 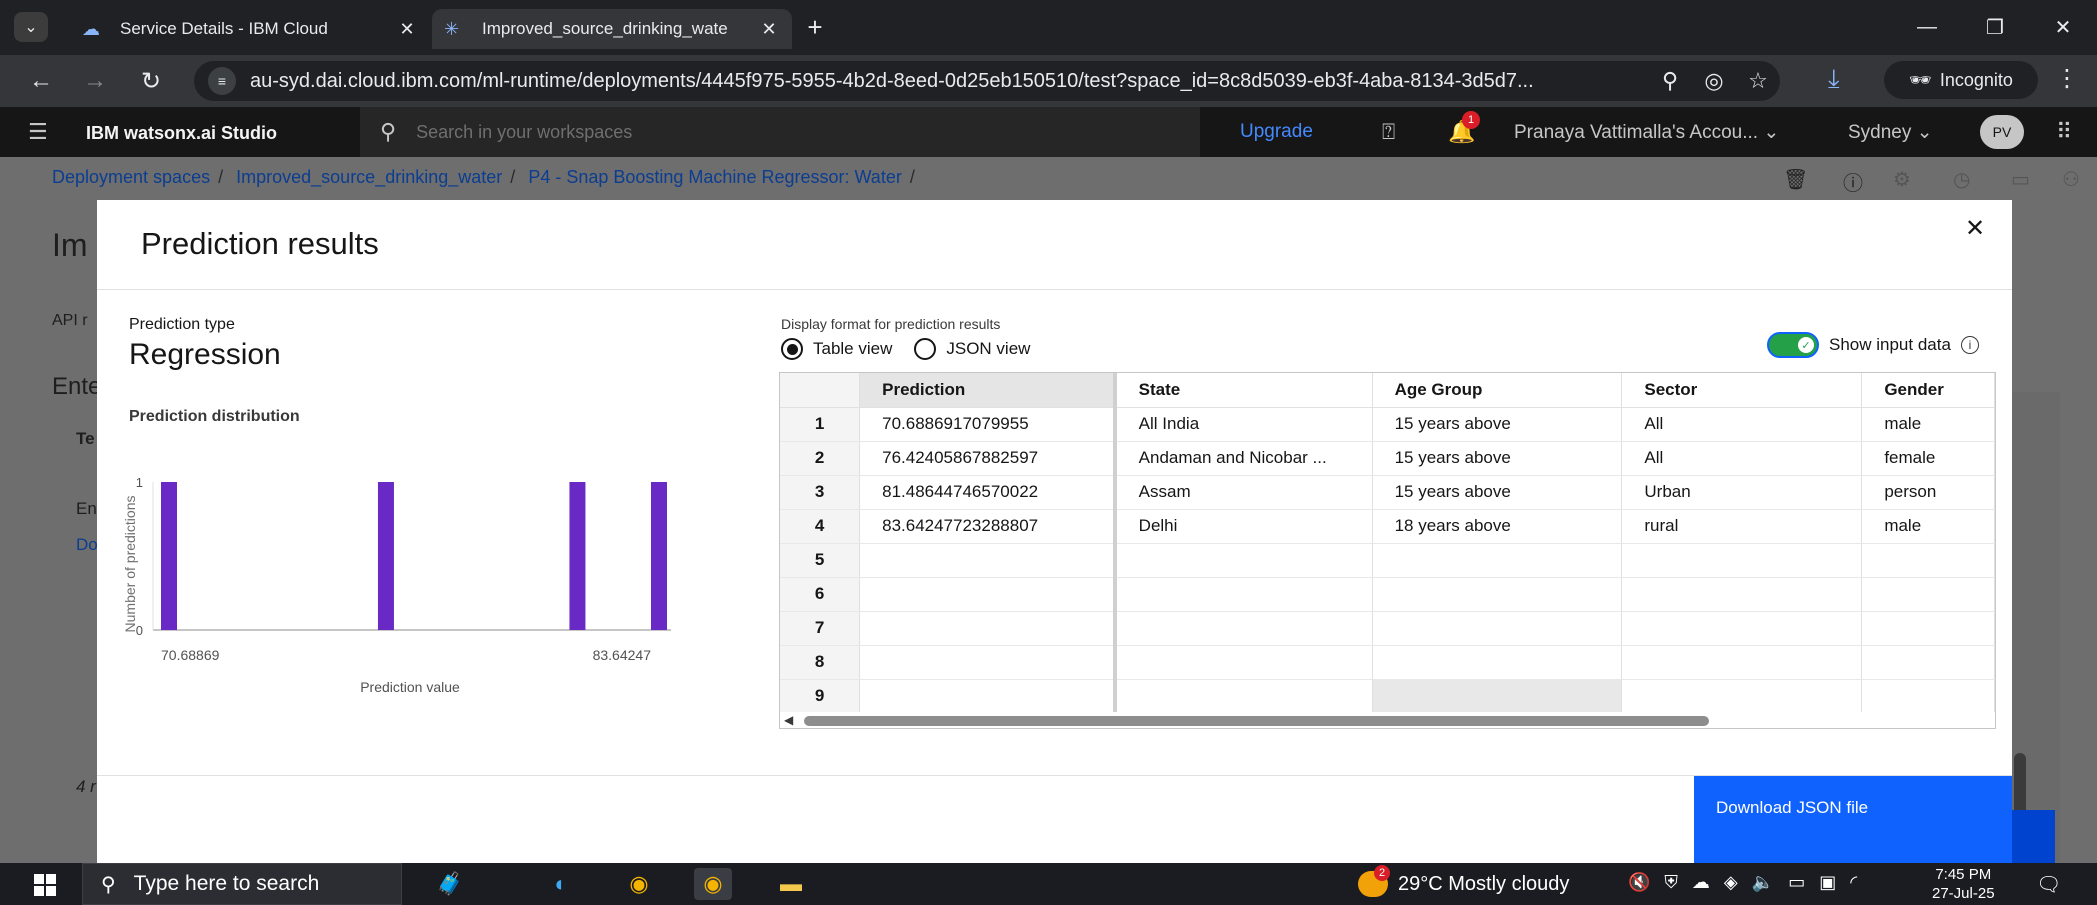 I want to click on weather-widget: 2 29°C Mostly cloudy, so click(x=1463, y=881).